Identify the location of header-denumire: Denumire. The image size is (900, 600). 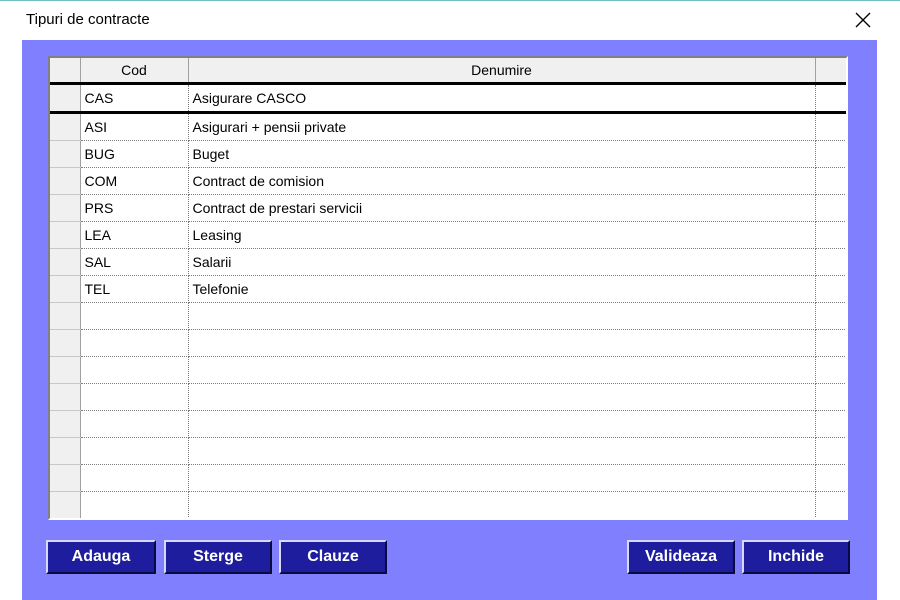
(502, 71).